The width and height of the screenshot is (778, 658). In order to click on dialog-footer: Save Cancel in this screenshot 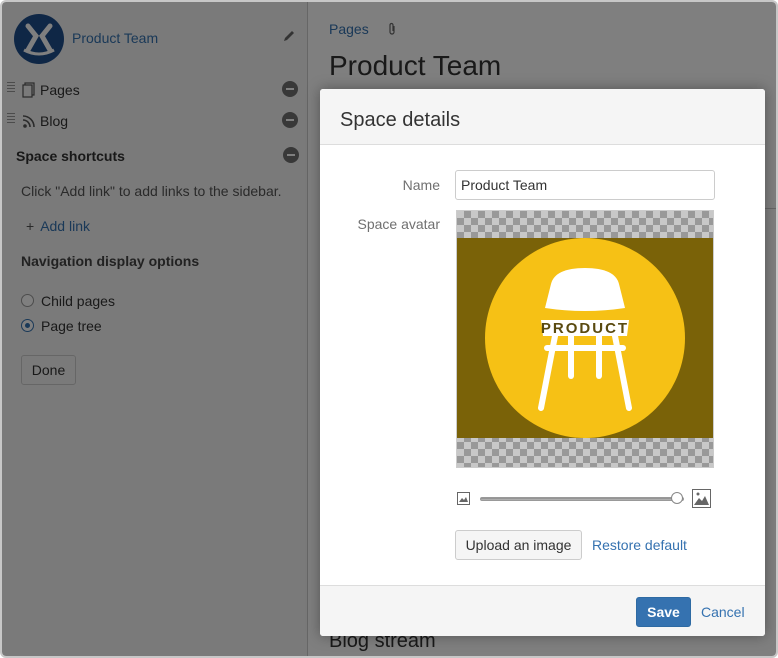, I will do `click(542, 610)`.